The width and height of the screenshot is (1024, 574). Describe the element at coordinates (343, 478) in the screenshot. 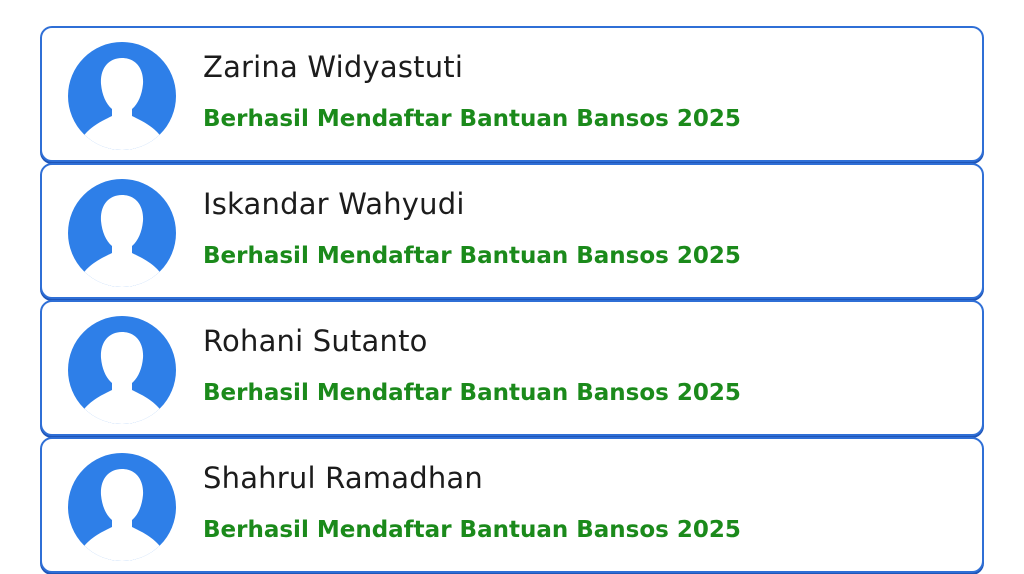

I see `registrant-name: Shahrul Ramadhan` at that location.